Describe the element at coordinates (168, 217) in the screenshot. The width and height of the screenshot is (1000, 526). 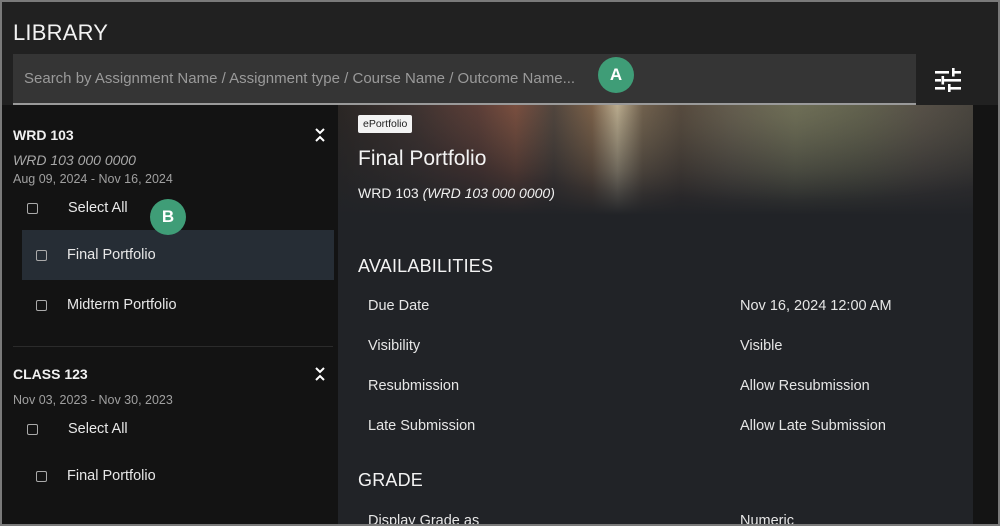
I see `annotation-marker-b: B` at that location.